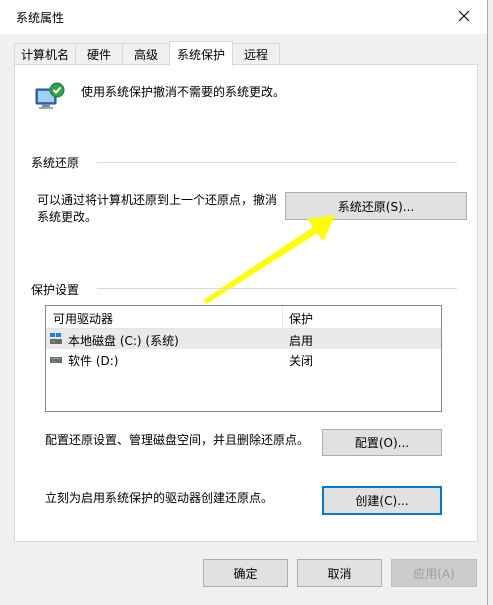 This screenshot has height=605, width=493. What do you see at coordinates (301, 318) in the screenshot?
I see `column-header-protection: 保护` at bounding box center [301, 318].